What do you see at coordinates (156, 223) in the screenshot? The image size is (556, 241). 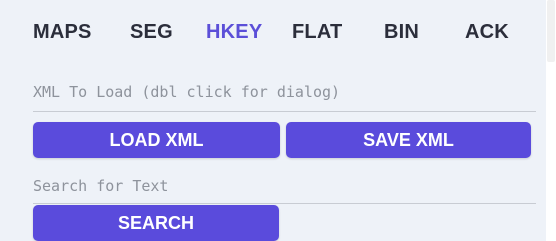 I see `search-button: SEARCH` at bounding box center [156, 223].